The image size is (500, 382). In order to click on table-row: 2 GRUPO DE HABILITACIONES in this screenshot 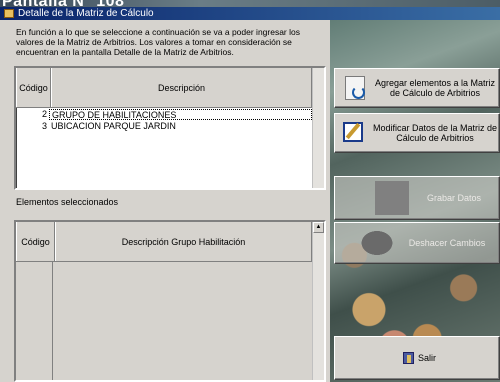, I will do `click(164, 114)`.